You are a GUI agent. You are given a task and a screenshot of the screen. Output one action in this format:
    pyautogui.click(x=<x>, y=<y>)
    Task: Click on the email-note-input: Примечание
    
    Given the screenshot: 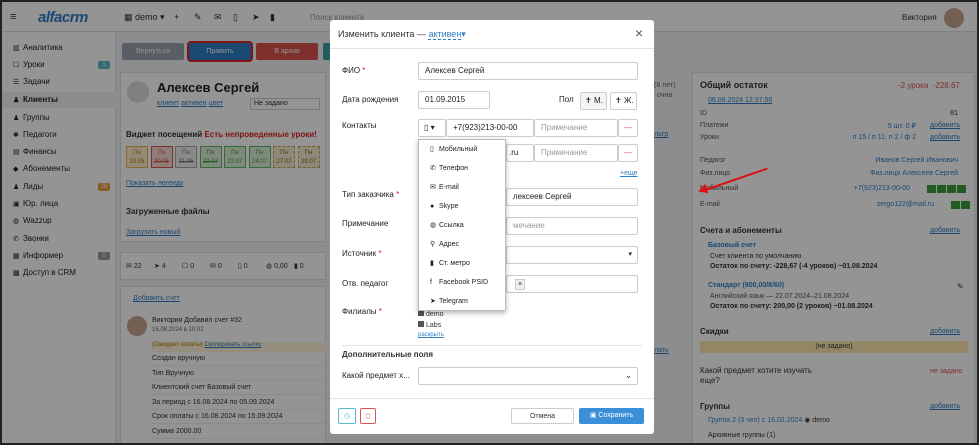 What is the action you would take?
    pyautogui.click(x=576, y=153)
    